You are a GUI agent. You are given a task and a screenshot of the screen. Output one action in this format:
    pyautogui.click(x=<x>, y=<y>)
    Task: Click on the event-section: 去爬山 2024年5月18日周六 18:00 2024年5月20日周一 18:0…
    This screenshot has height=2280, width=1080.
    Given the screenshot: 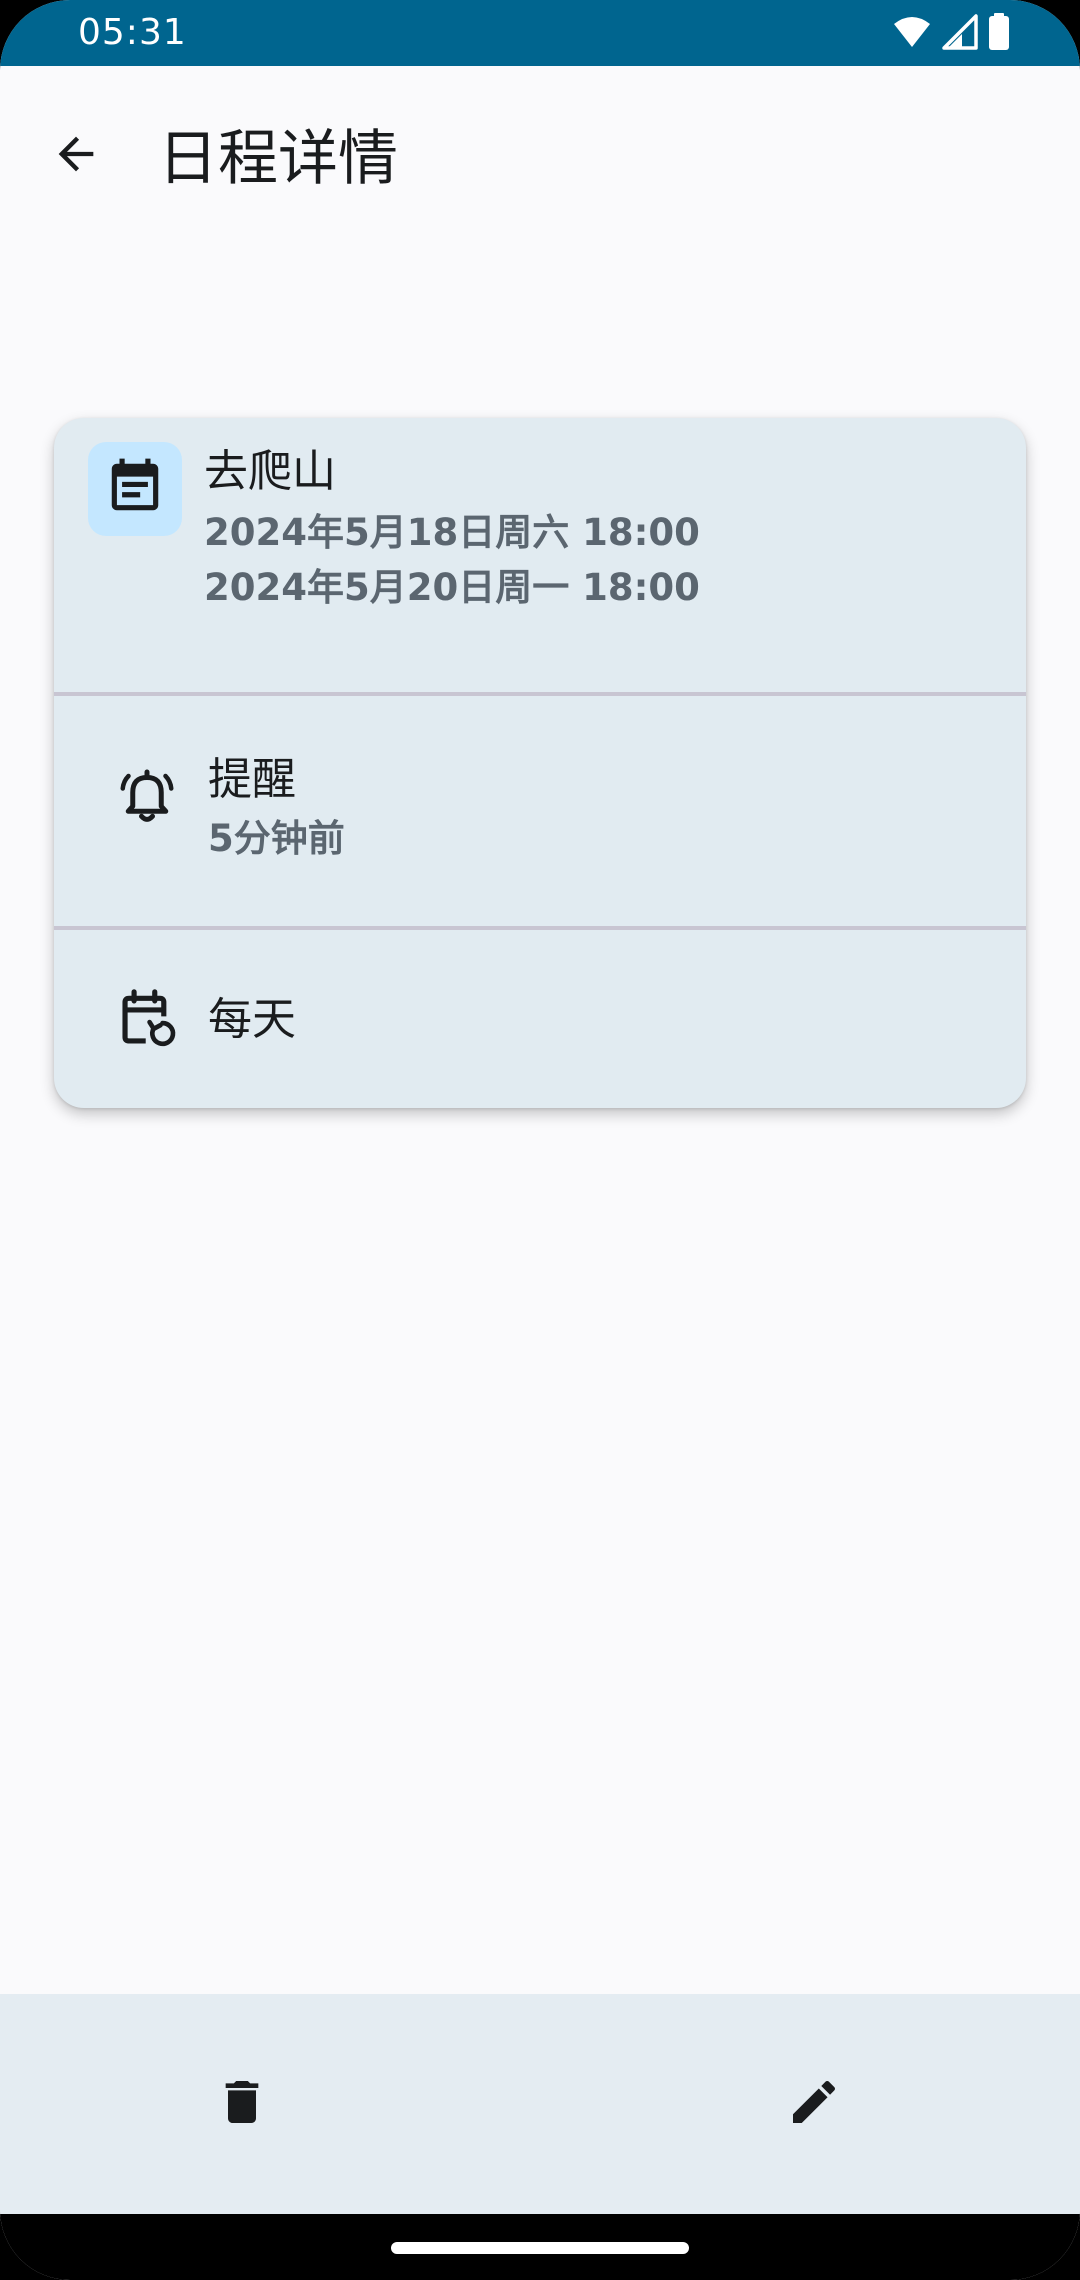 What is the action you would take?
    pyautogui.click(x=540, y=555)
    